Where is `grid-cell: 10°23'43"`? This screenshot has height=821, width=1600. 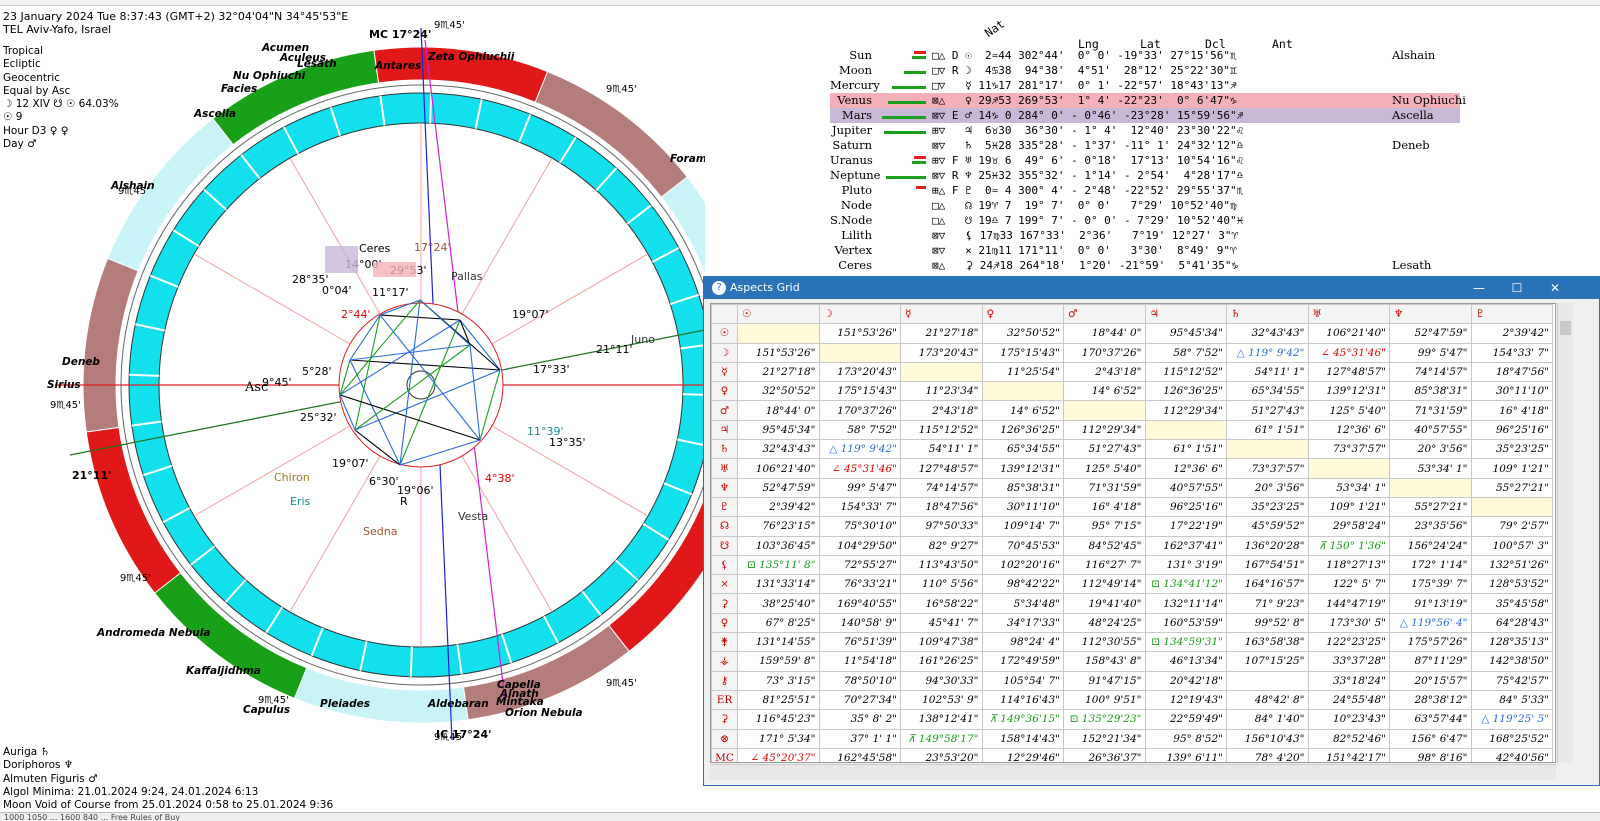
grid-cell: 10°23'43" is located at coordinates (1348, 719).